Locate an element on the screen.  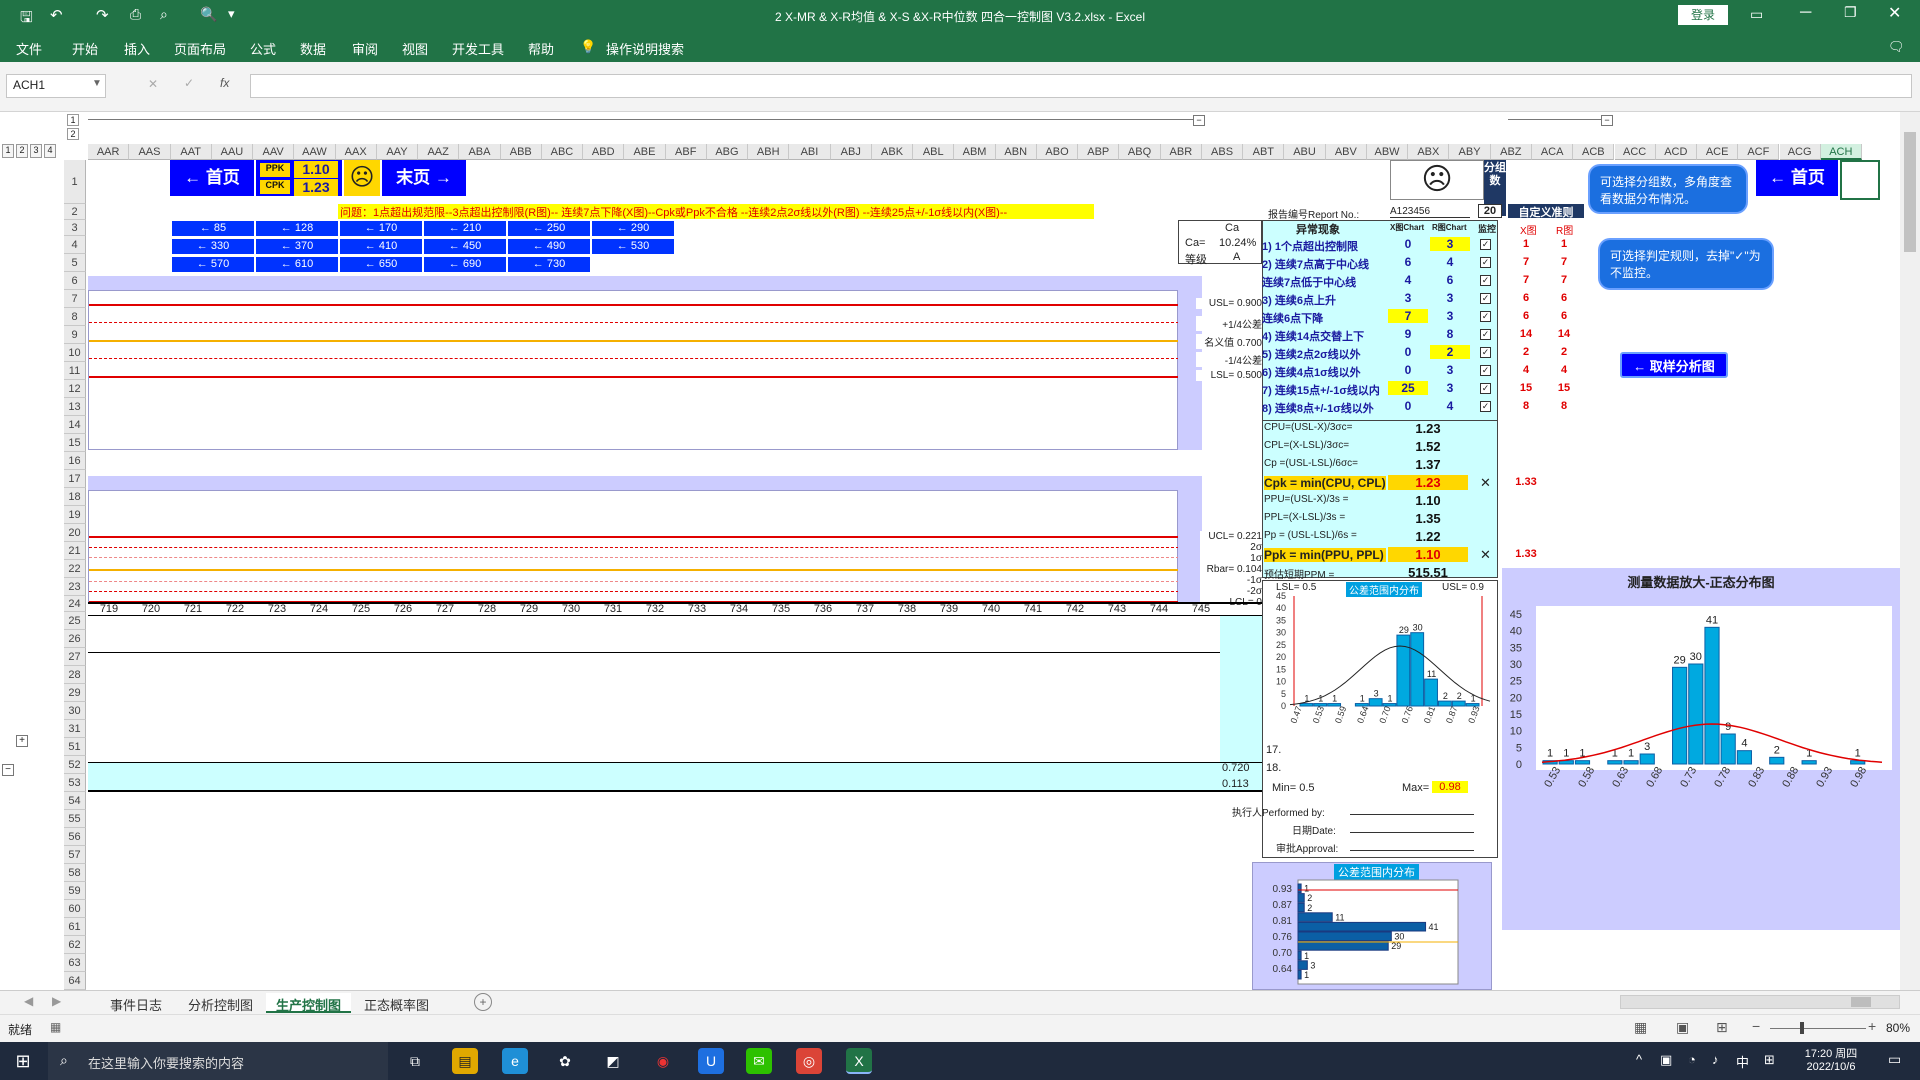
column-header: ACG is located at coordinates (1800, 152).